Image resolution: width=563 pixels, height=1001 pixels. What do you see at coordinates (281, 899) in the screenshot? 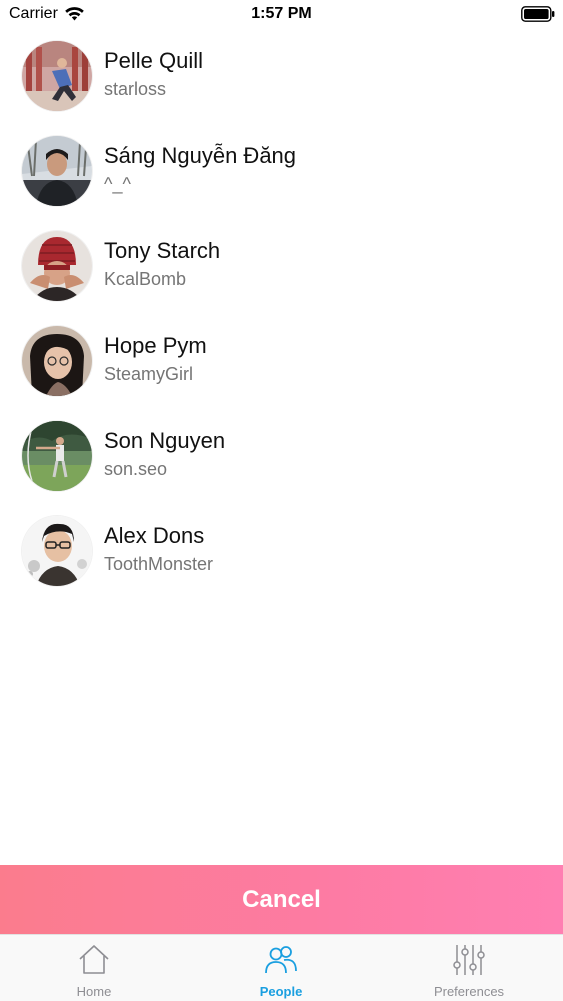
I see `cancel-button: Cancel` at bounding box center [281, 899].